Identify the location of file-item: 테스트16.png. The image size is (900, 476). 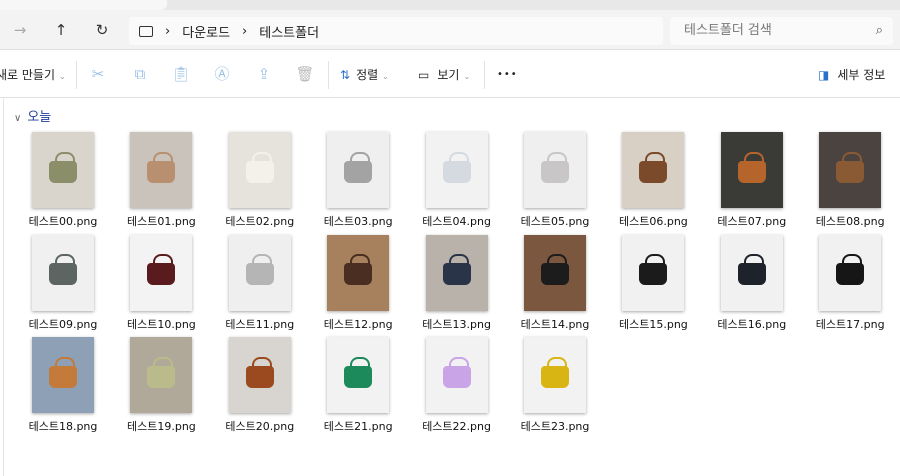
(752, 283).